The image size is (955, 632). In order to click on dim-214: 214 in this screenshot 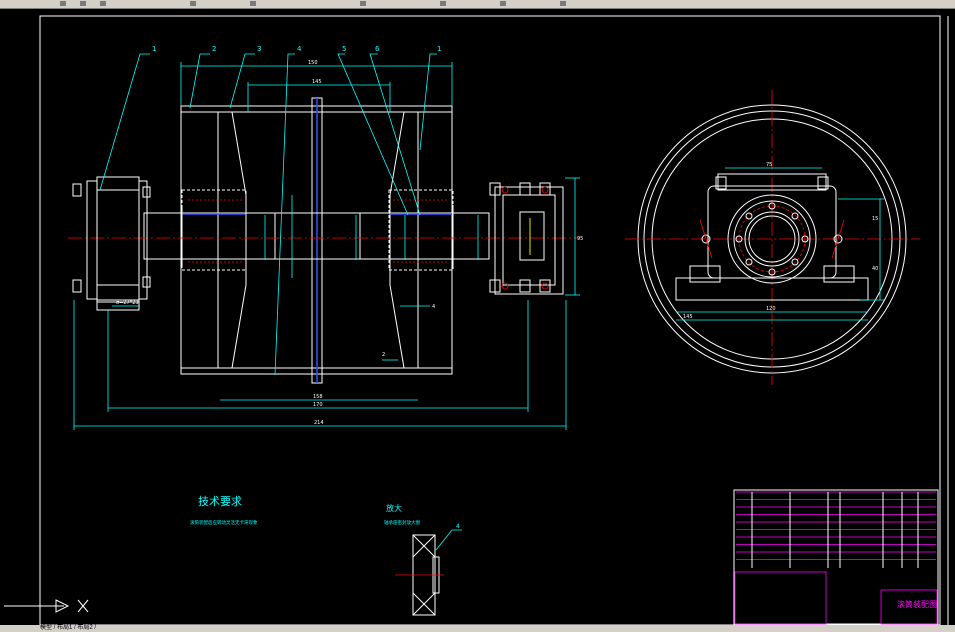, I will do `click(319, 423)`.